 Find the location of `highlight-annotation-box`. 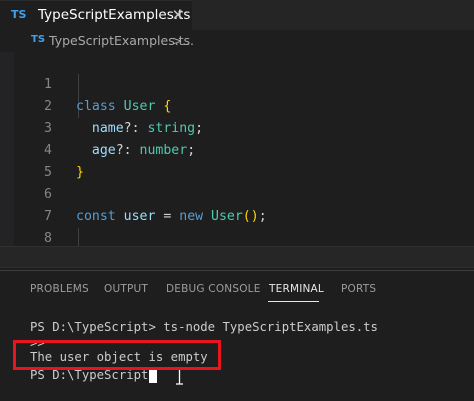

highlight-annotation-box is located at coordinates (117, 355).